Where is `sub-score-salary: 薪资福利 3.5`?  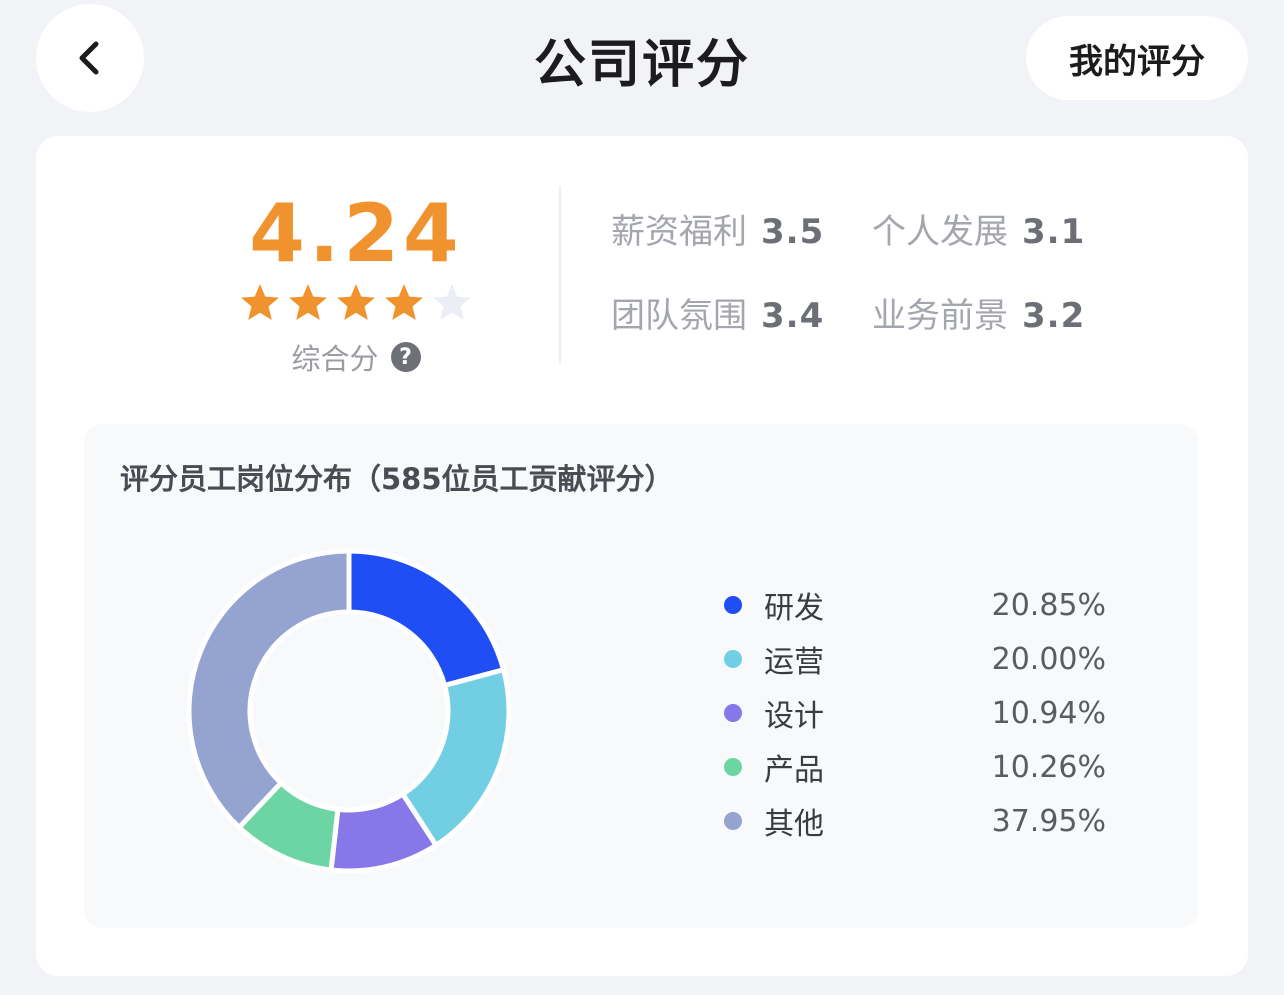
sub-score-salary: 薪资福利 3.5 is located at coordinates (717, 228).